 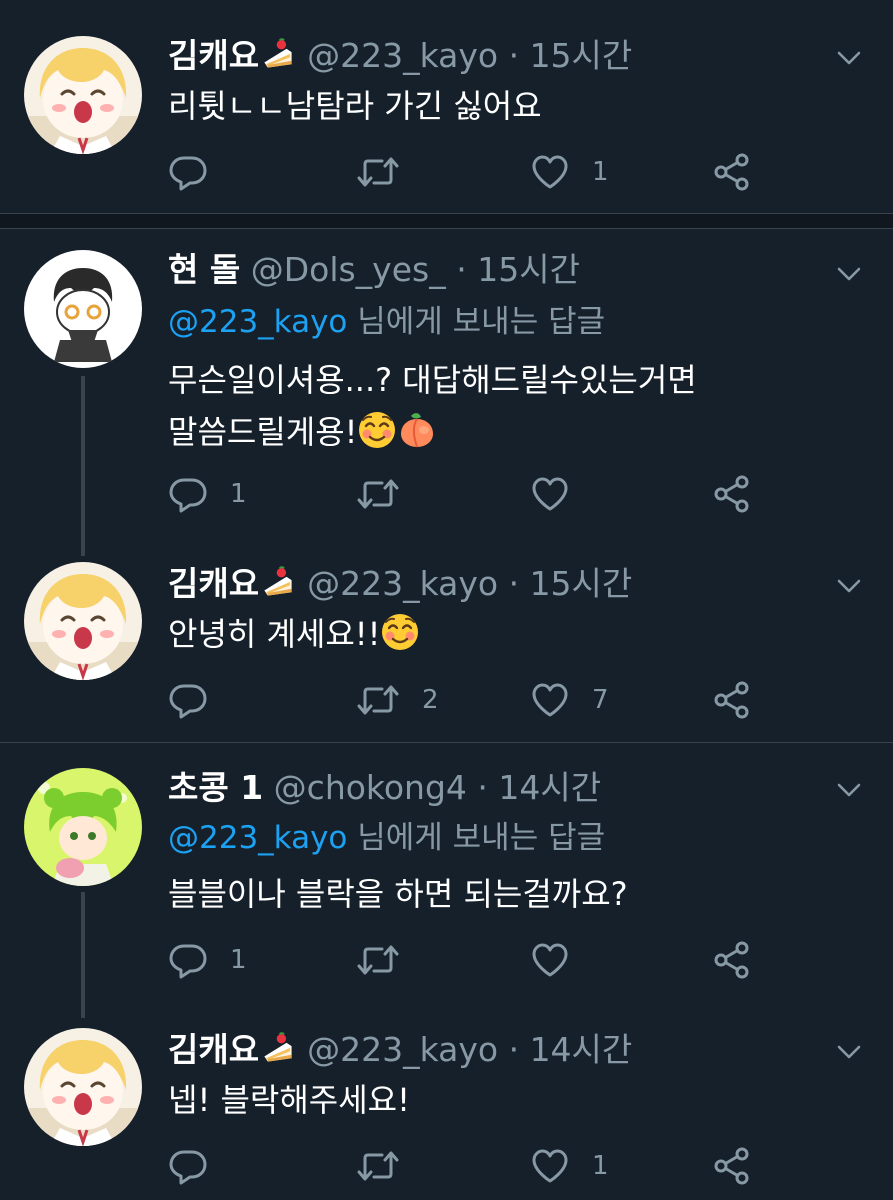 I want to click on display-name: 현 돌, so click(x=204, y=269).